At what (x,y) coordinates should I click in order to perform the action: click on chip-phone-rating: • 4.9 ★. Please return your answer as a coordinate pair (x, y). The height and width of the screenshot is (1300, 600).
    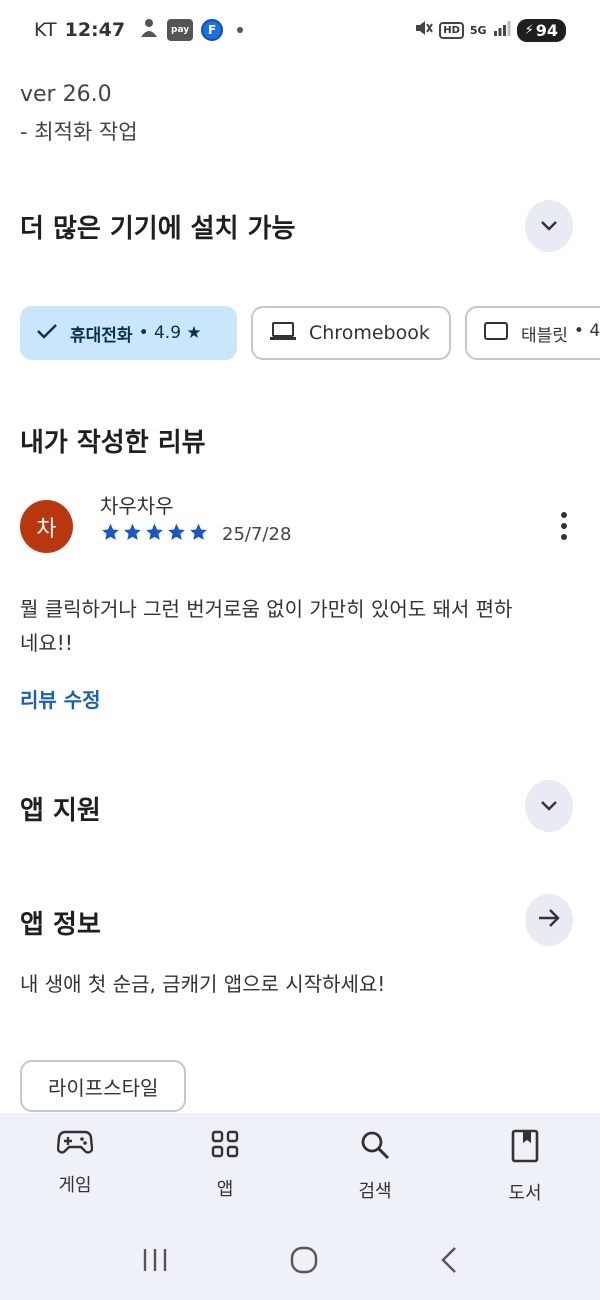
    Looking at the image, I should click on (170, 333).